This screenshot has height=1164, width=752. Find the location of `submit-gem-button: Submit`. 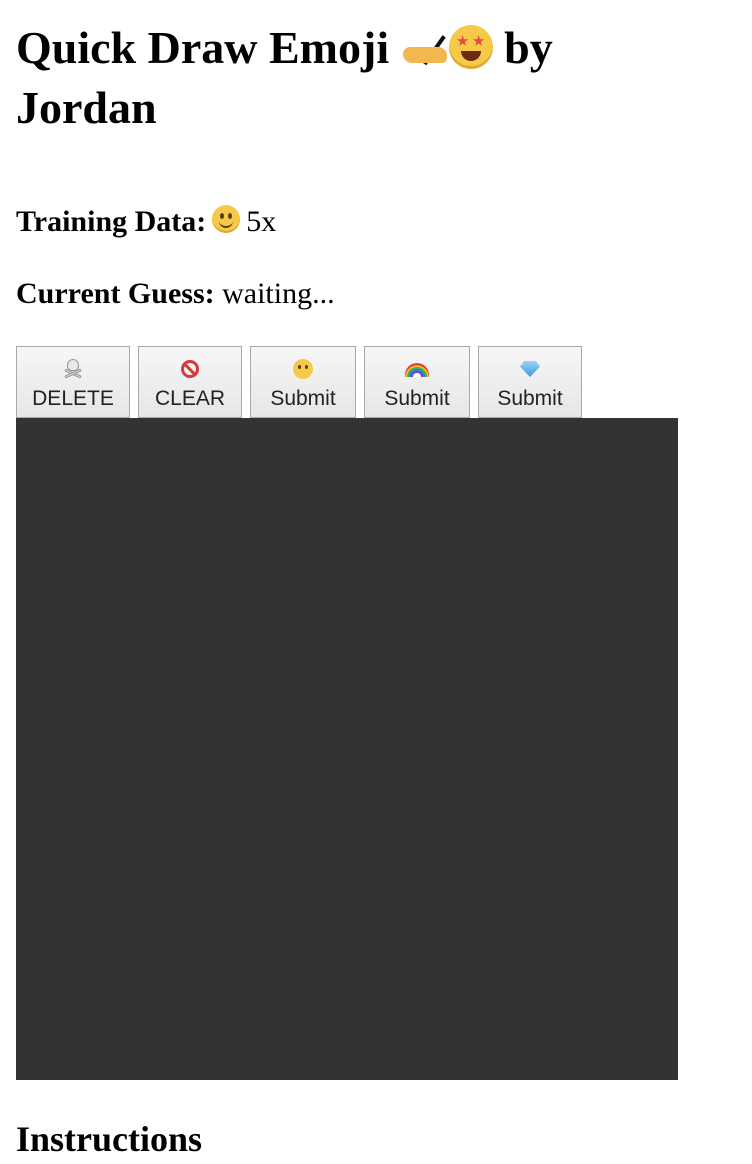

submit-gem-button: Submit is located at coordinates (530, 382).